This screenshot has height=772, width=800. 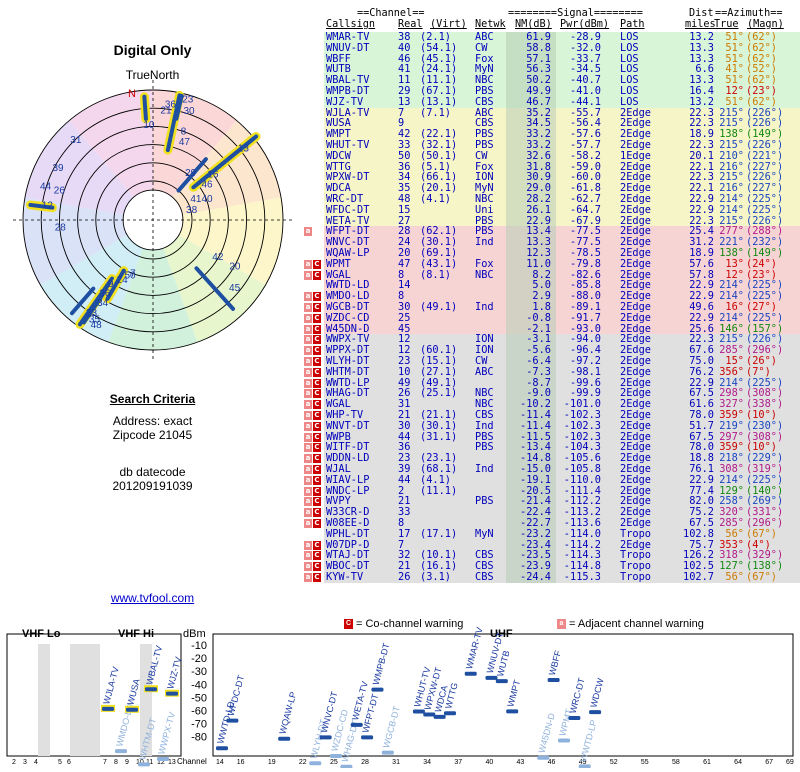 I want to click on cell-nm: -11.4, so click(x=535, y=425).